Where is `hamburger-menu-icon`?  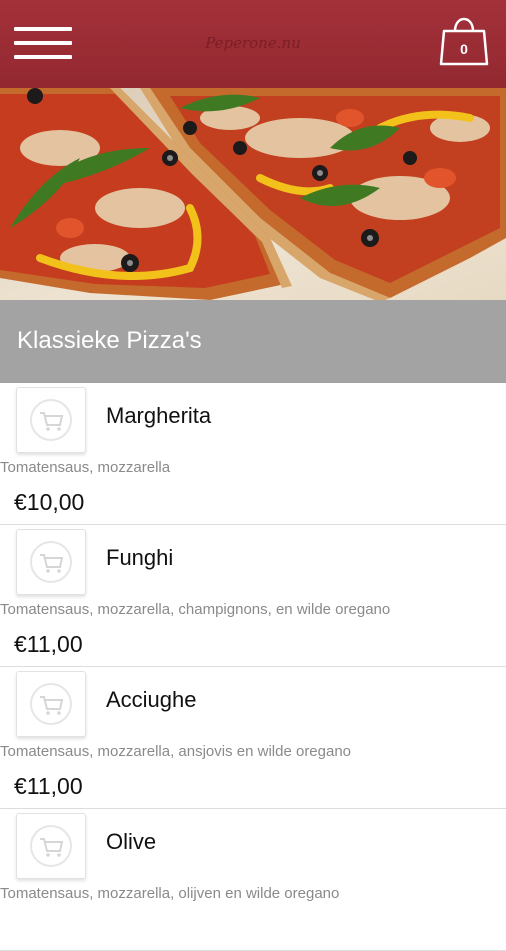
hamburger-menu-icon is located at coordinates (43, 44).